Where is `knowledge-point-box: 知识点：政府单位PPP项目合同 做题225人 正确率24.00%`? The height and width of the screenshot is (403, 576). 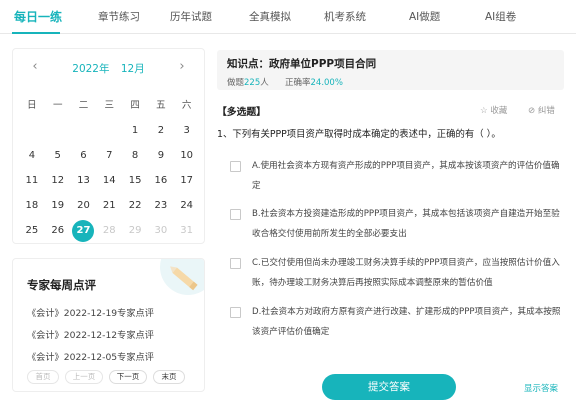 knowledge-point-box: 知识点：政府单位PPP项目合同 做题225人 正确率24.00% is located at coordinates (390, 70).